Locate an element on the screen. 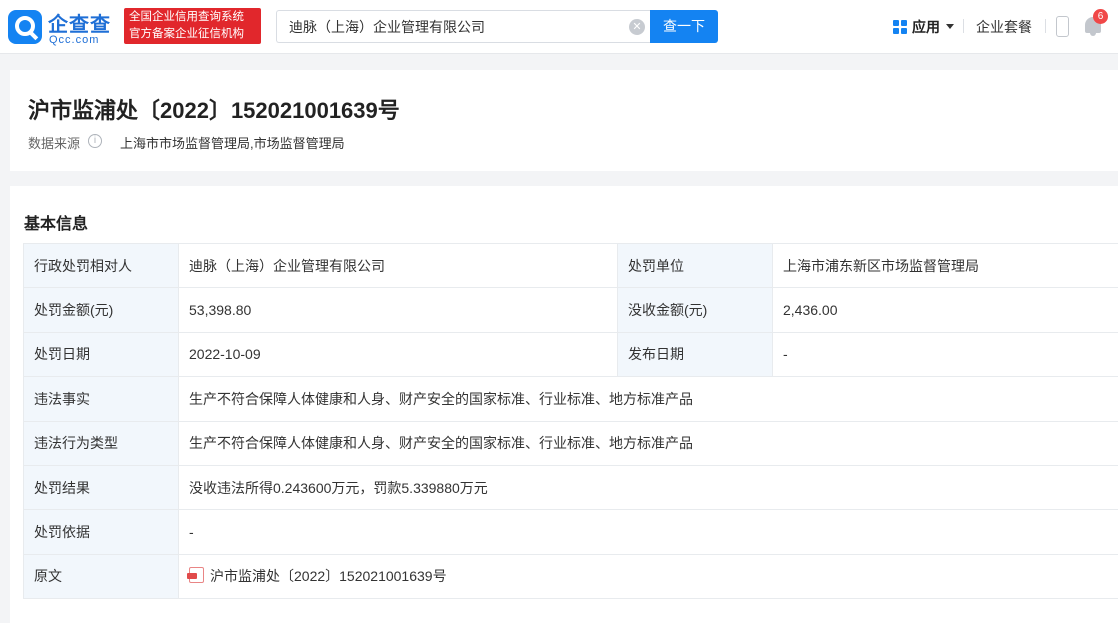 The image size is (1118, 623). table-row: 处罚金额(元) 53,398.80 没收金额(元) 2,436.00 is located at coordinates (570, 310).